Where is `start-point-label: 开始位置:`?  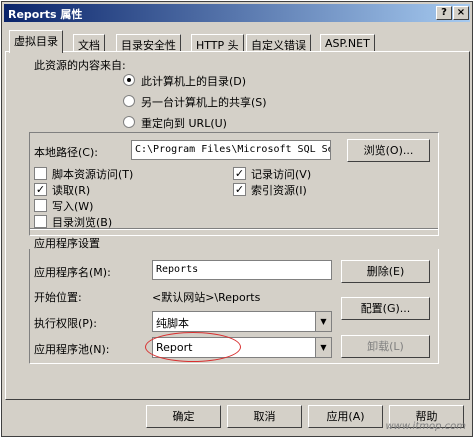
start-point-label: 开始位置: is located at coordinates (58, 297).